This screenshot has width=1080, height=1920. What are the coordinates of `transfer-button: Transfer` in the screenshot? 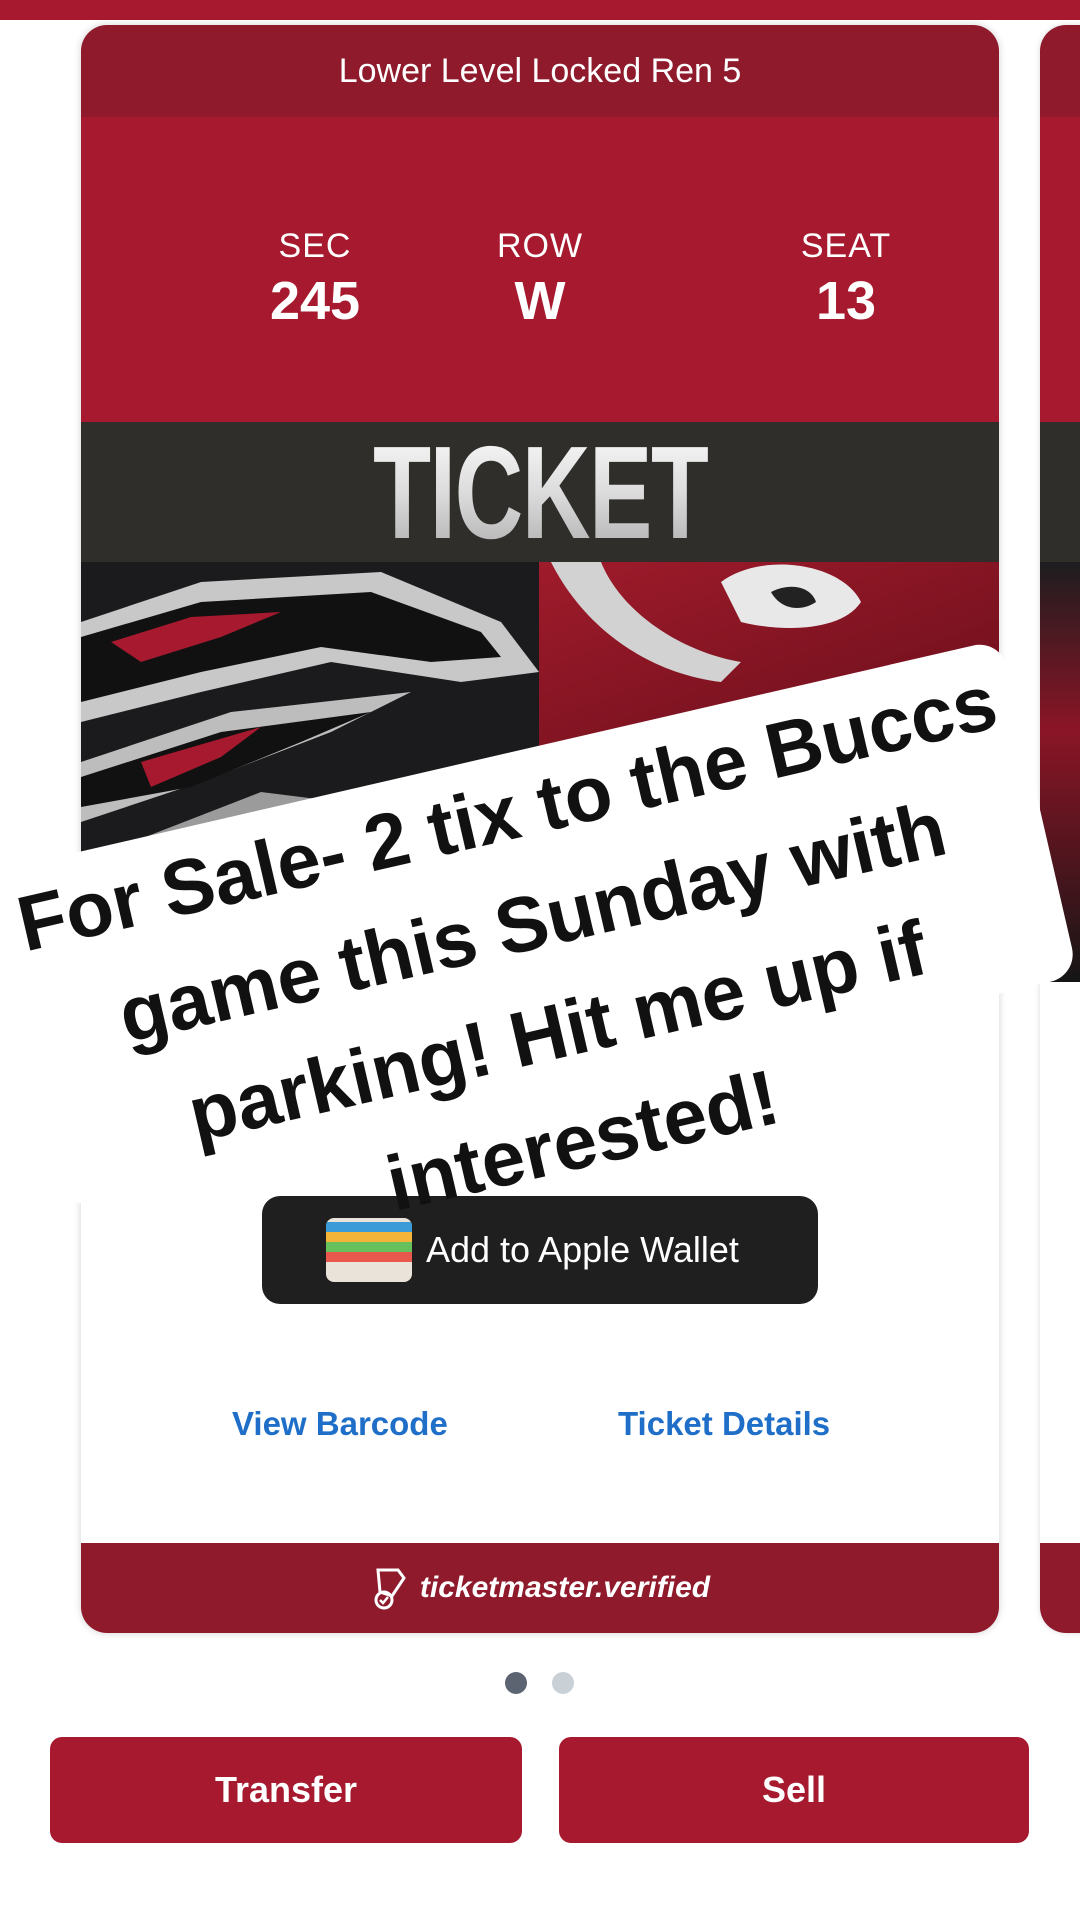 It's located at (286, 1790).